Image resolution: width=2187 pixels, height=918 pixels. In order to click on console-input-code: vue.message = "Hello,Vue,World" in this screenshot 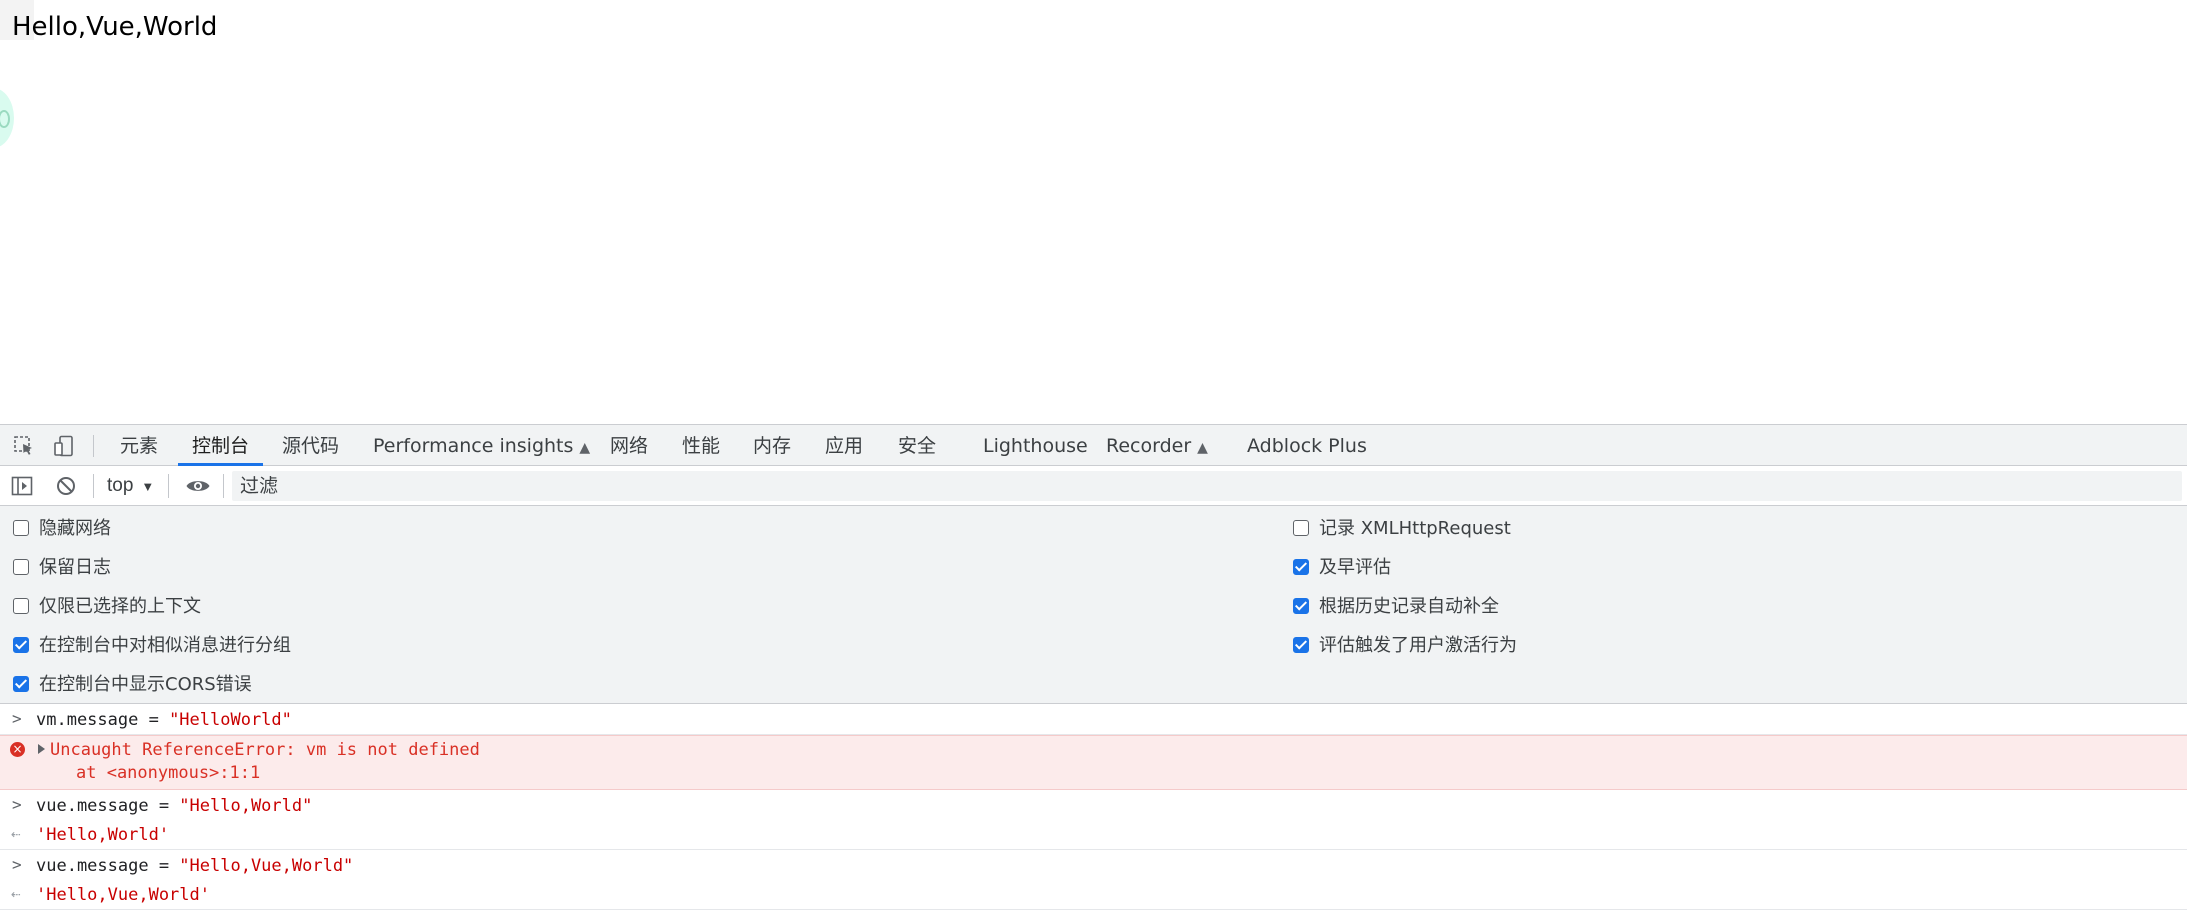, I will do `click(194, 866)`.